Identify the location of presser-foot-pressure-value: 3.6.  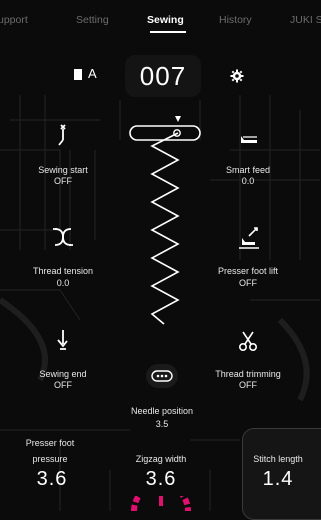
(52, 479).